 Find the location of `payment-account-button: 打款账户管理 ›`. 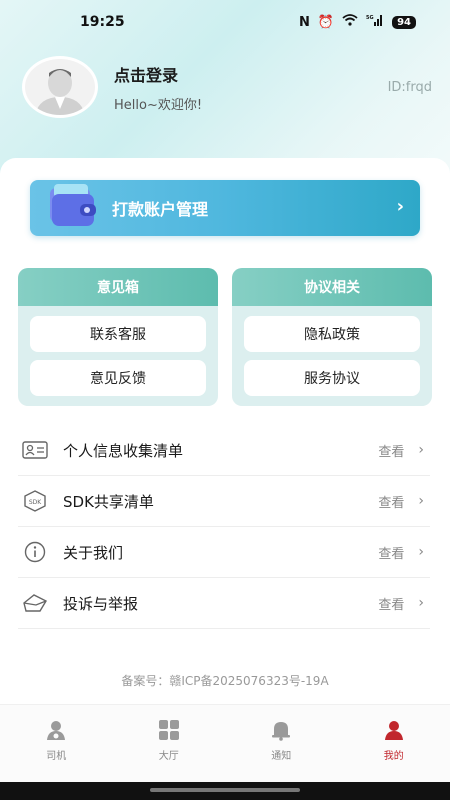

payment-account-button: 打款账户管理 › is located at coordinates (225, 208).